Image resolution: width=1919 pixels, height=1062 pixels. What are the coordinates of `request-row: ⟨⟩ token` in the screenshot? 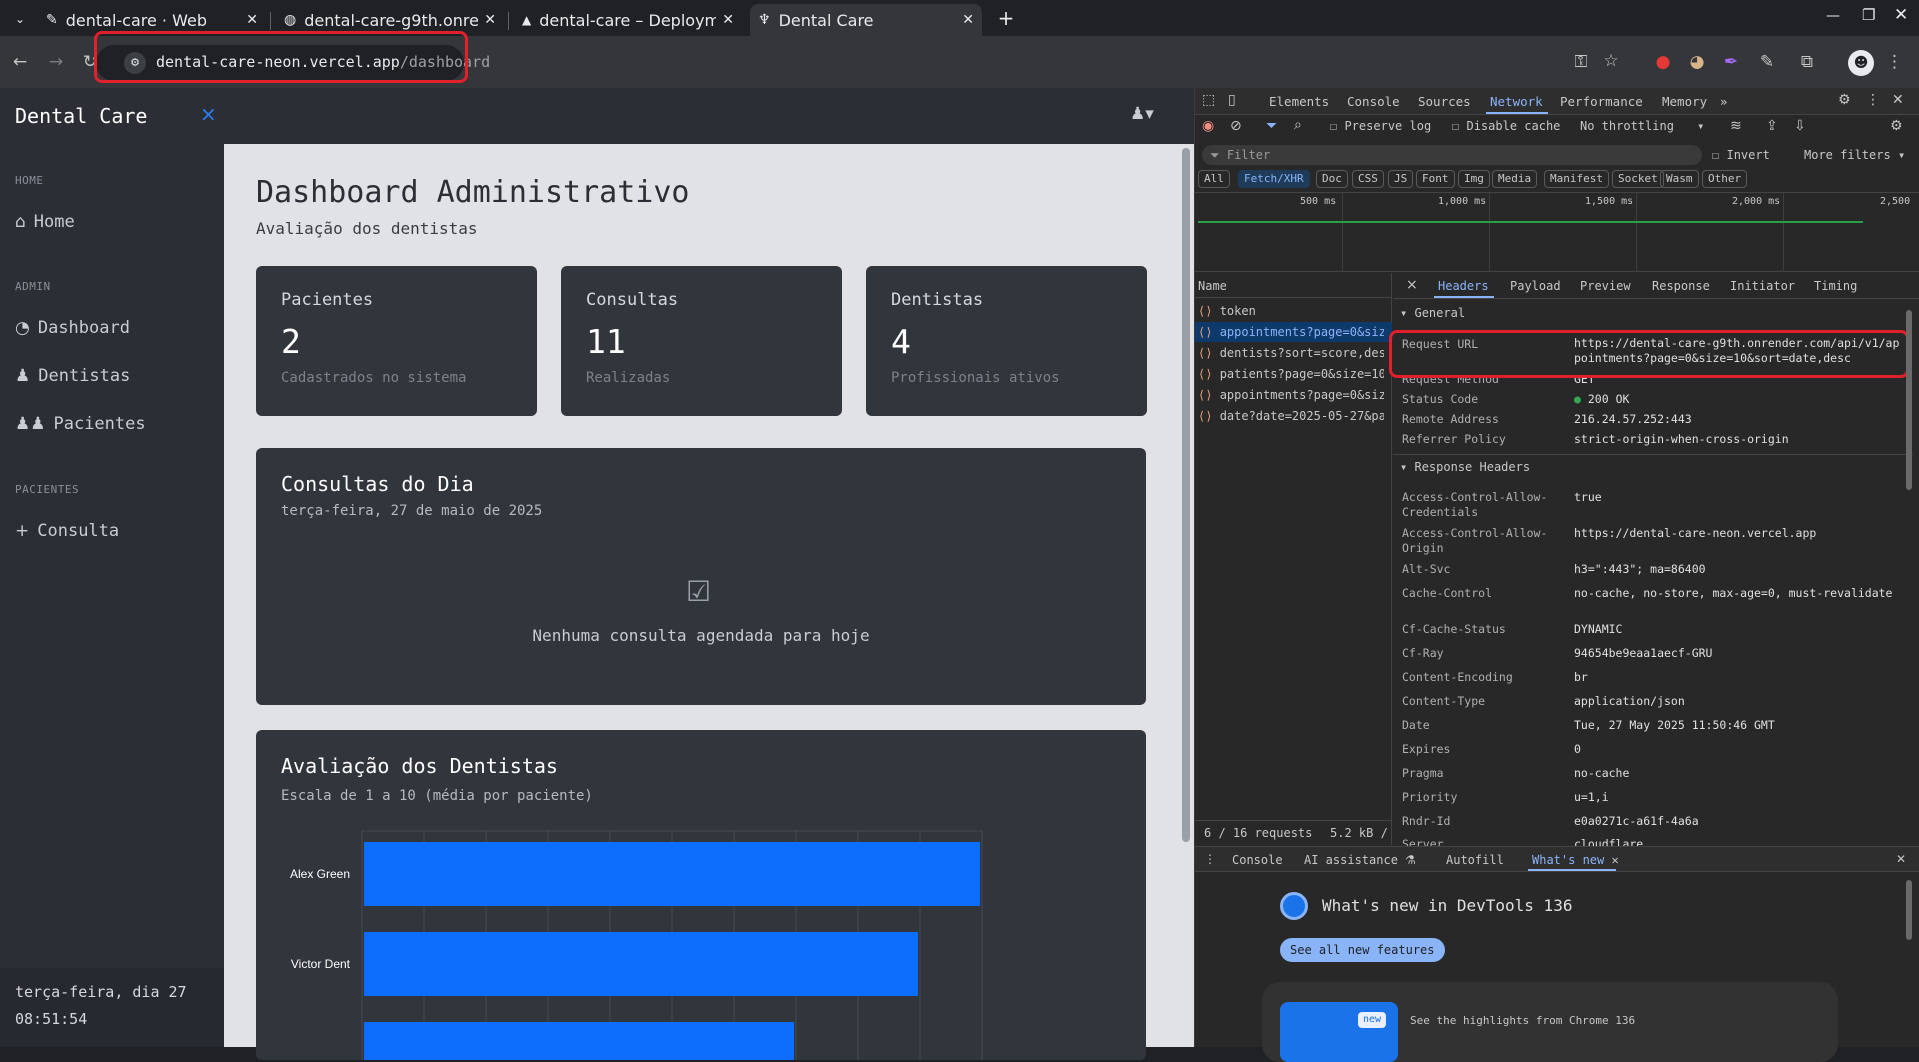 It's located at (1291, 311).